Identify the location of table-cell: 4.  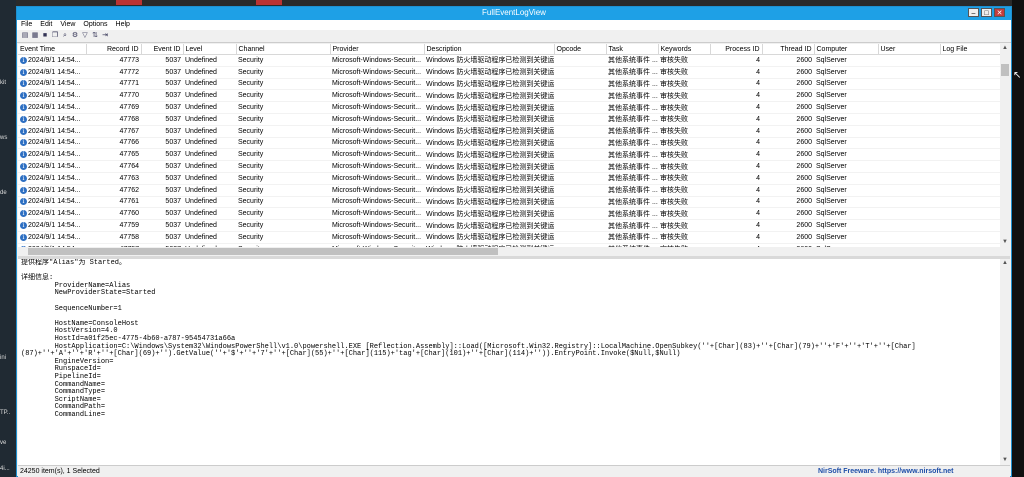
(736, 107).